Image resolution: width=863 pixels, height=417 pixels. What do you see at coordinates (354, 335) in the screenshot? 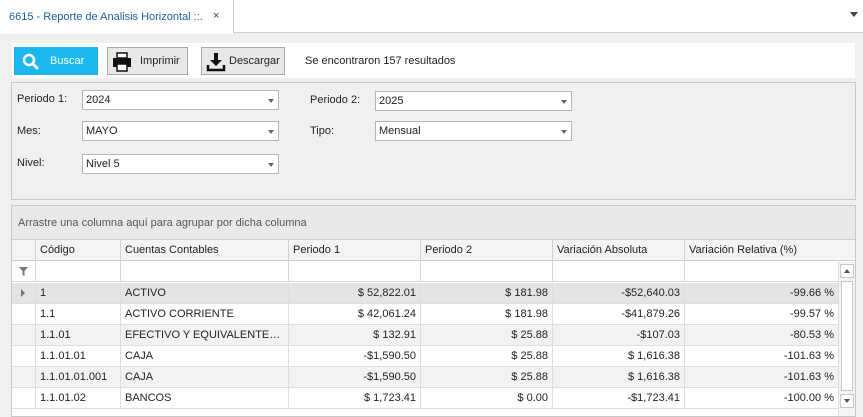
I see `cell-periodo1: $ 132.91` at bounding box center [354, 335].